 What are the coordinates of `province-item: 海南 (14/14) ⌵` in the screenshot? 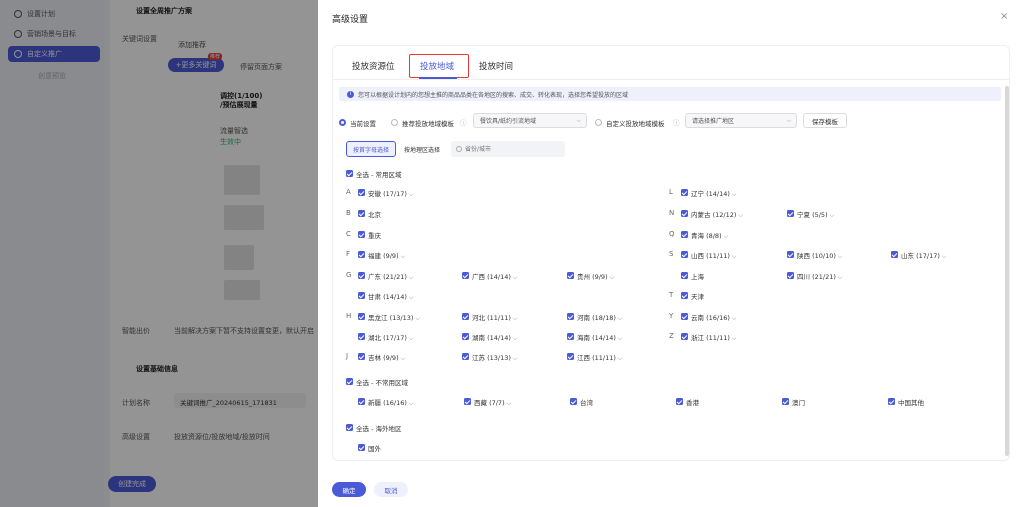 It's located at (599, 337).